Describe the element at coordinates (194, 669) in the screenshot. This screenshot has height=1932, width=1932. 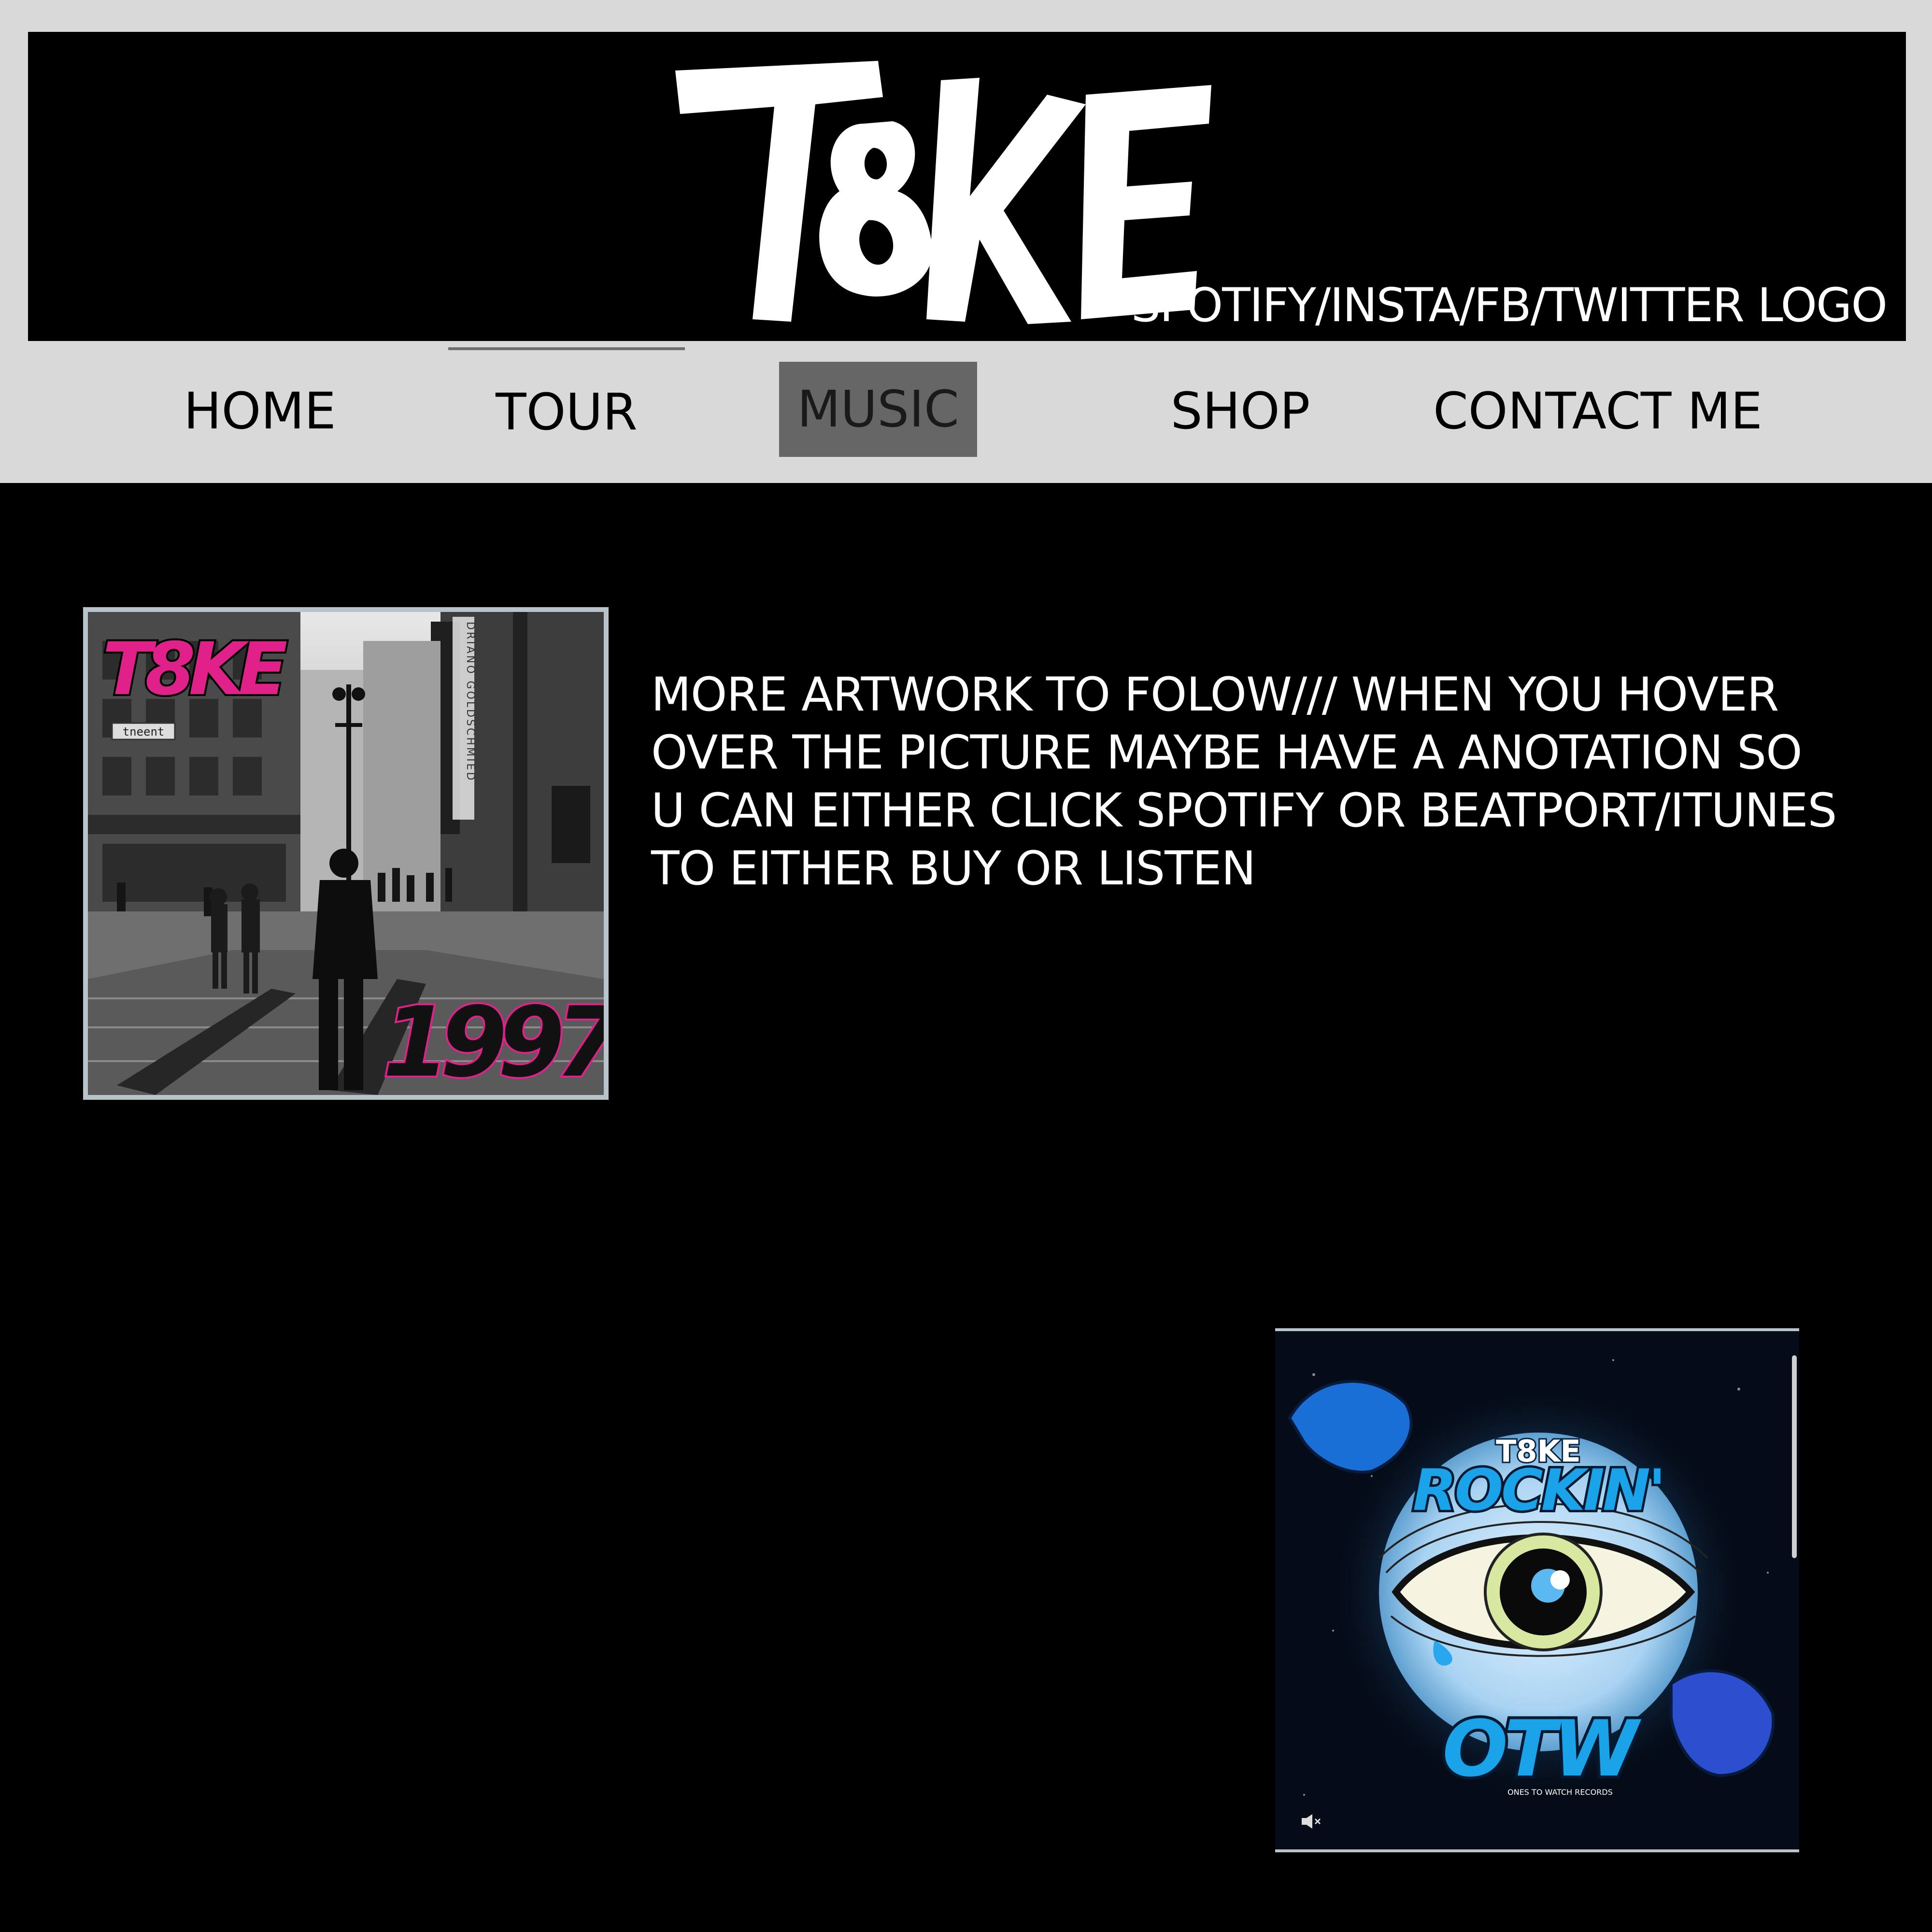
I see `cover-1997-artist: T8KE` at that location.